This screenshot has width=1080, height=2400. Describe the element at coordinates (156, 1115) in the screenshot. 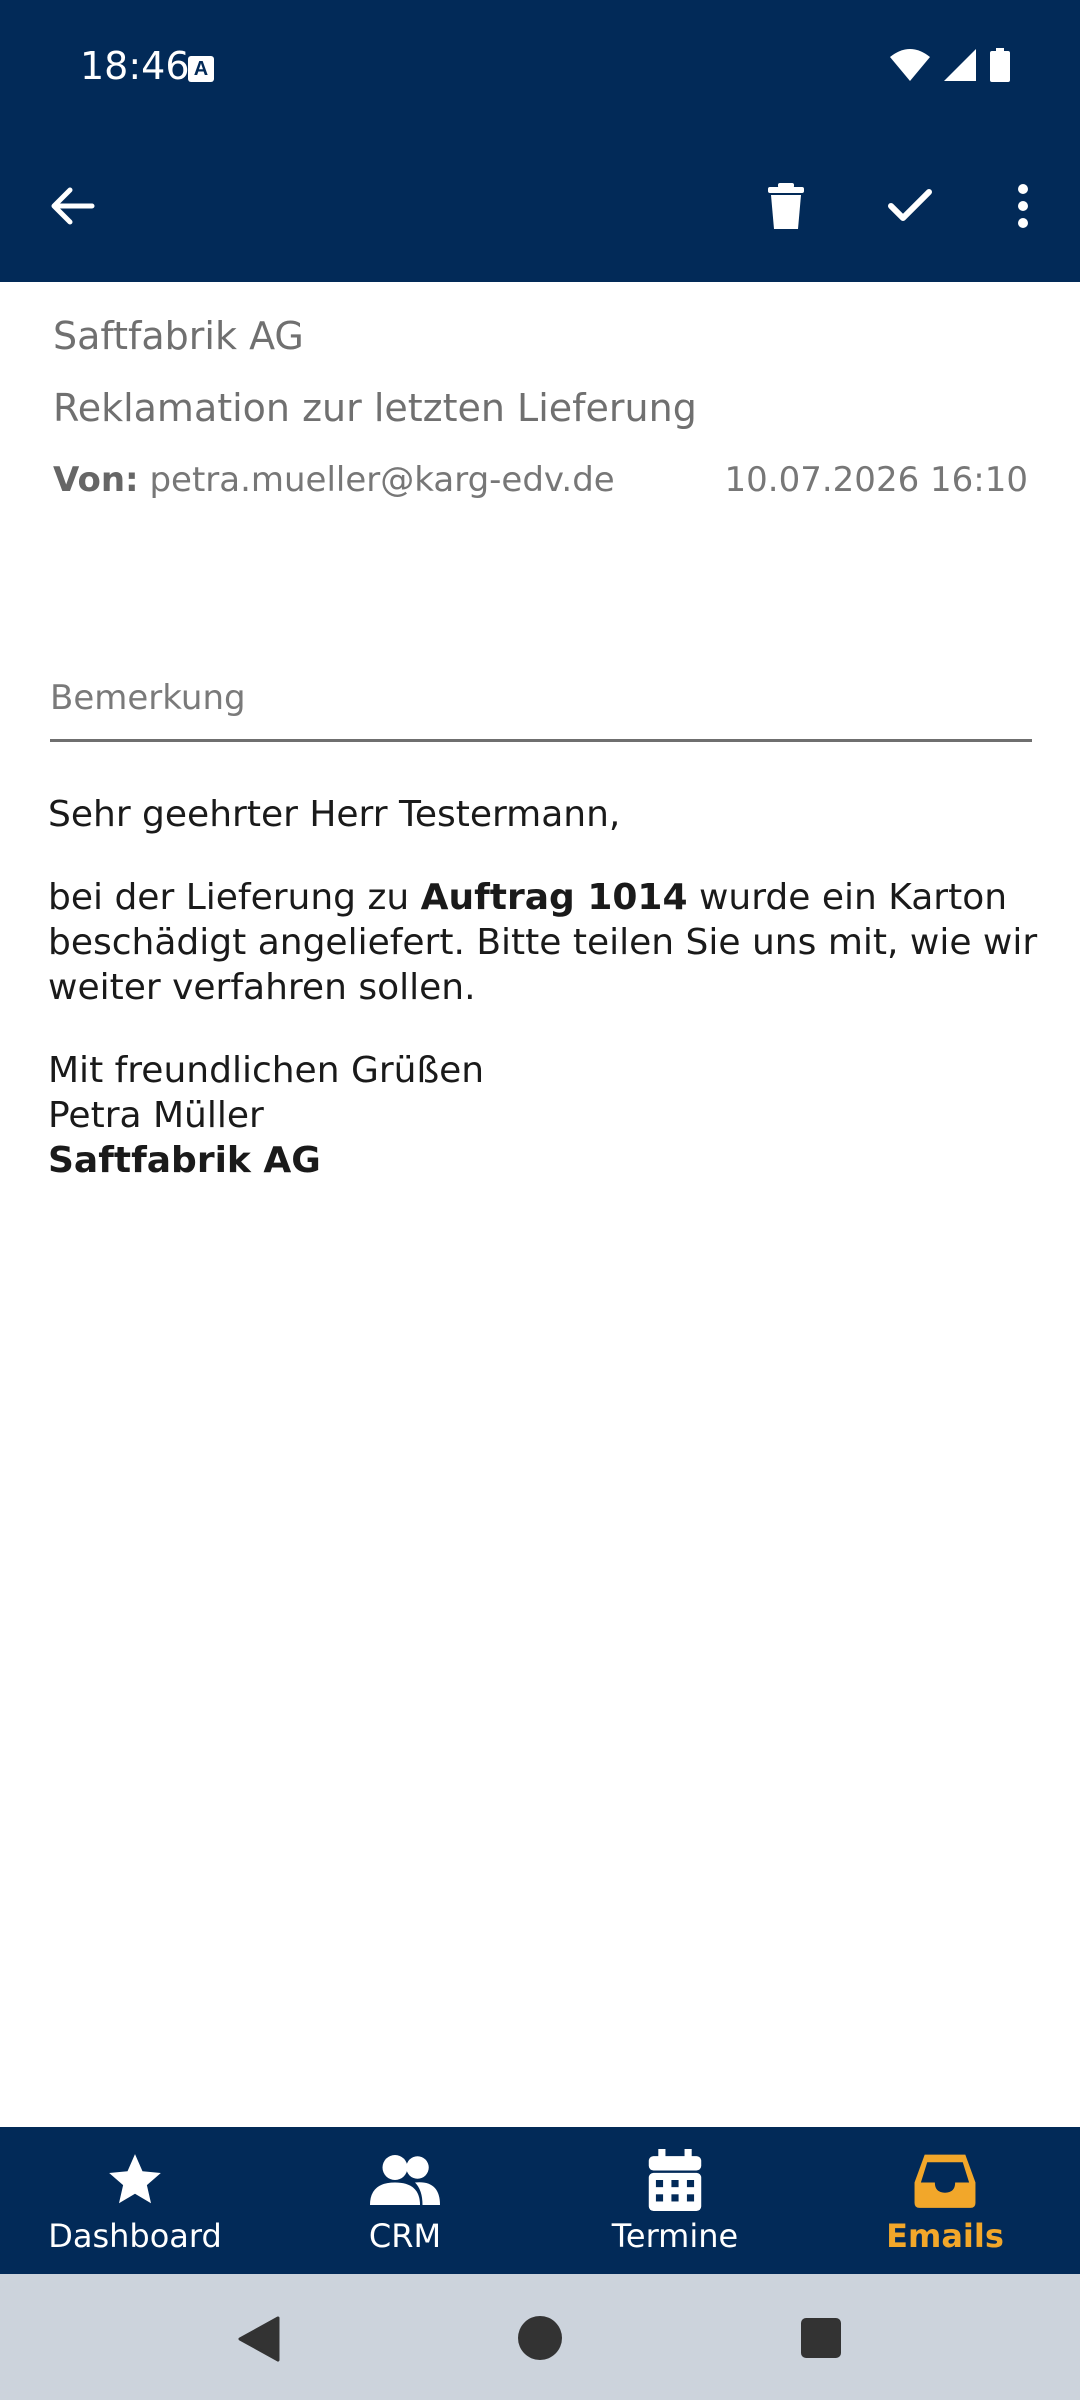

I see `signature-name: Petra Müller` at that location.